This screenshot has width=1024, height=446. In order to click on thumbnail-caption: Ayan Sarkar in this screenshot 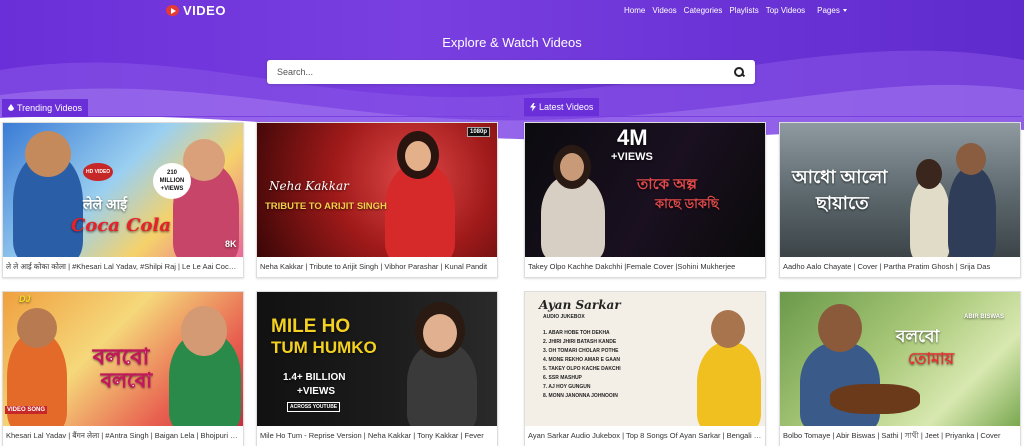, I will do `click(580, 305)`.